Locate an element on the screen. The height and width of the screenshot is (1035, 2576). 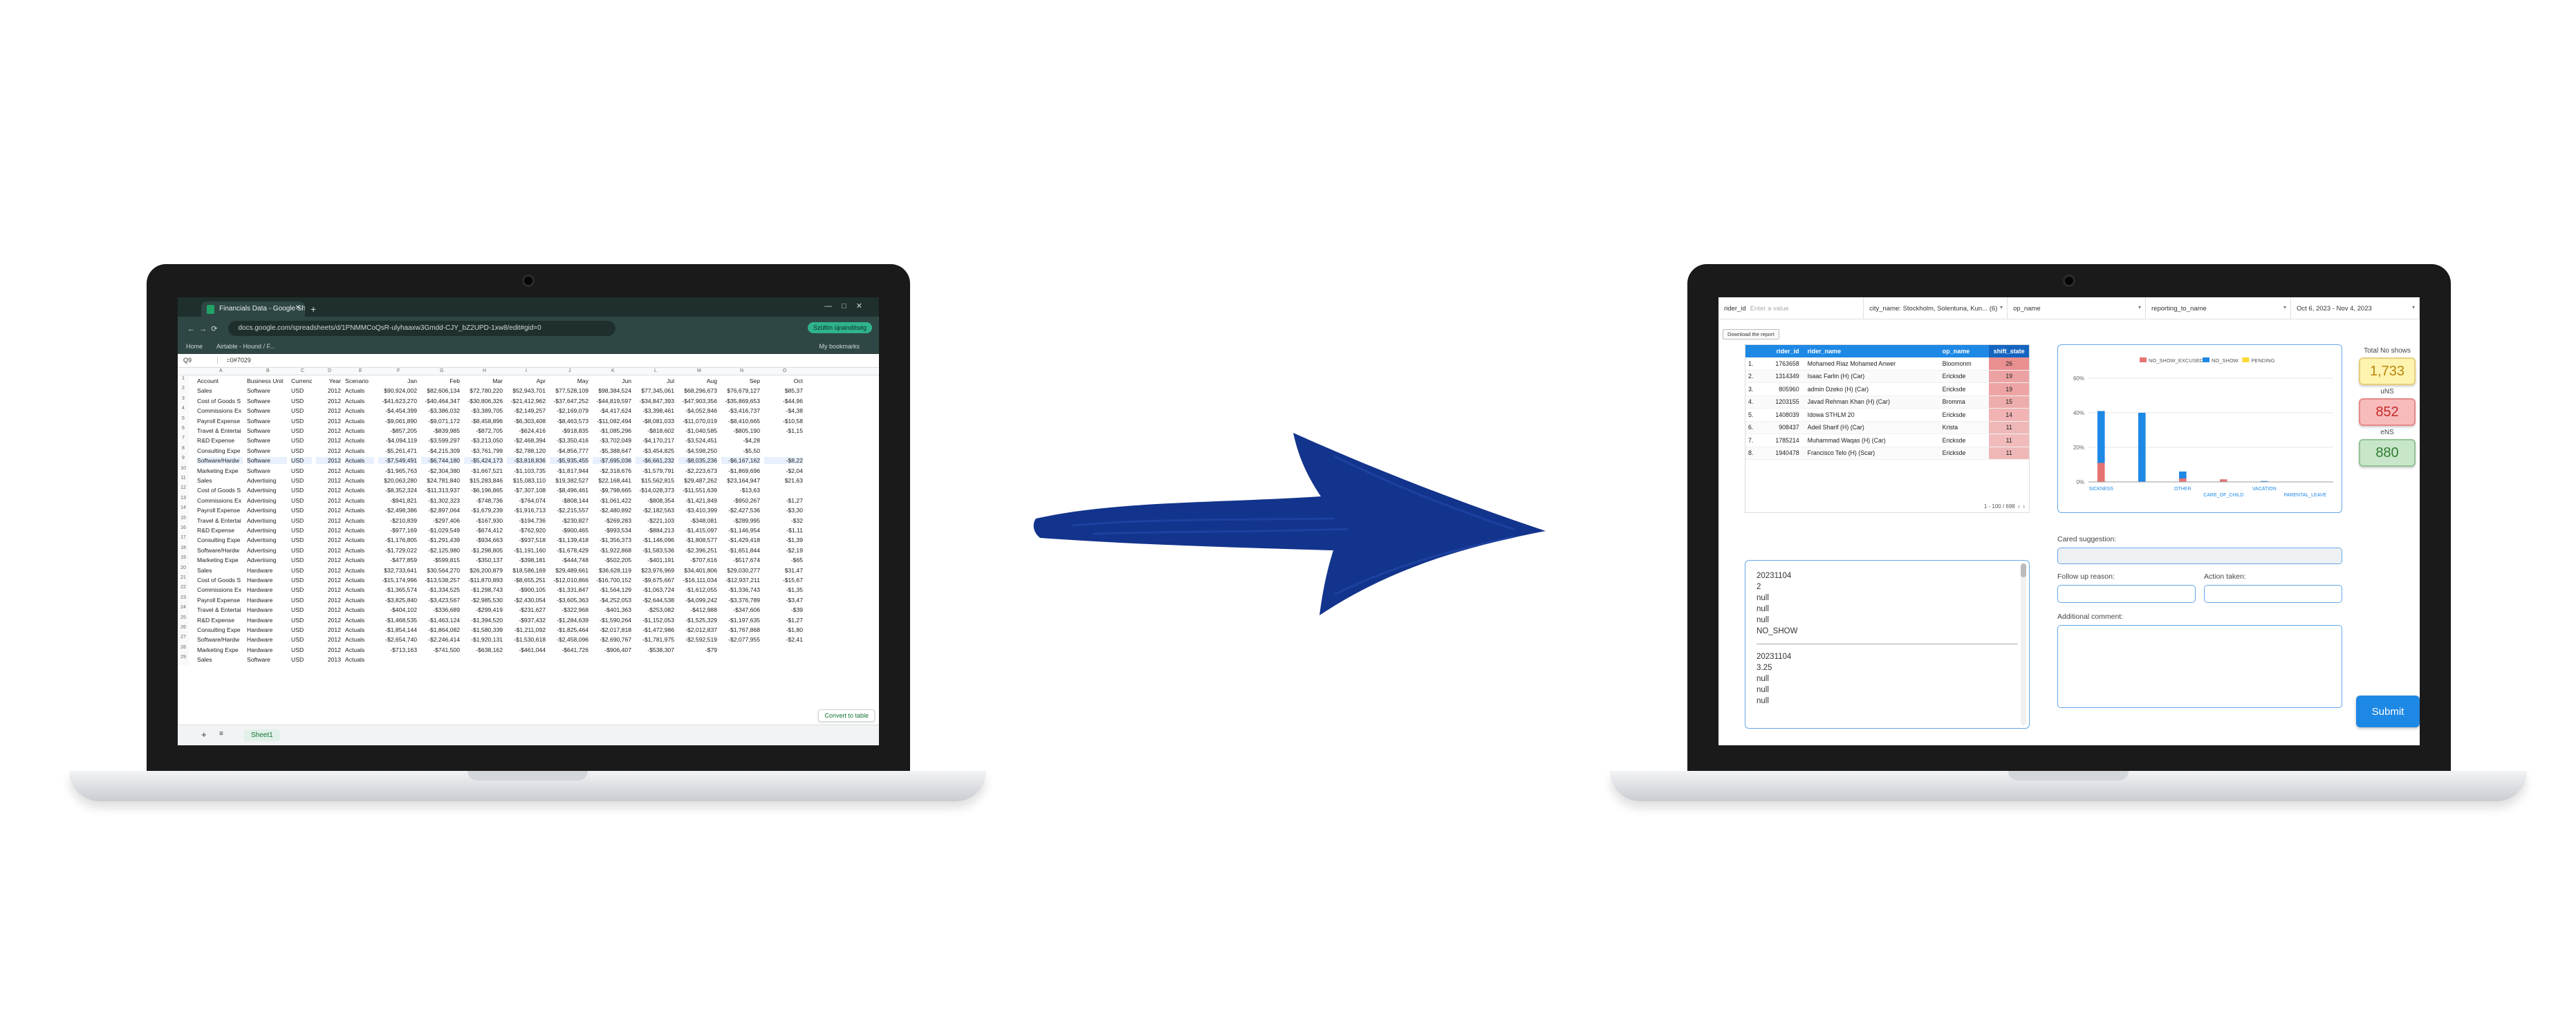
table-cell: $36,628,119 is located at coordinates (612, 570).